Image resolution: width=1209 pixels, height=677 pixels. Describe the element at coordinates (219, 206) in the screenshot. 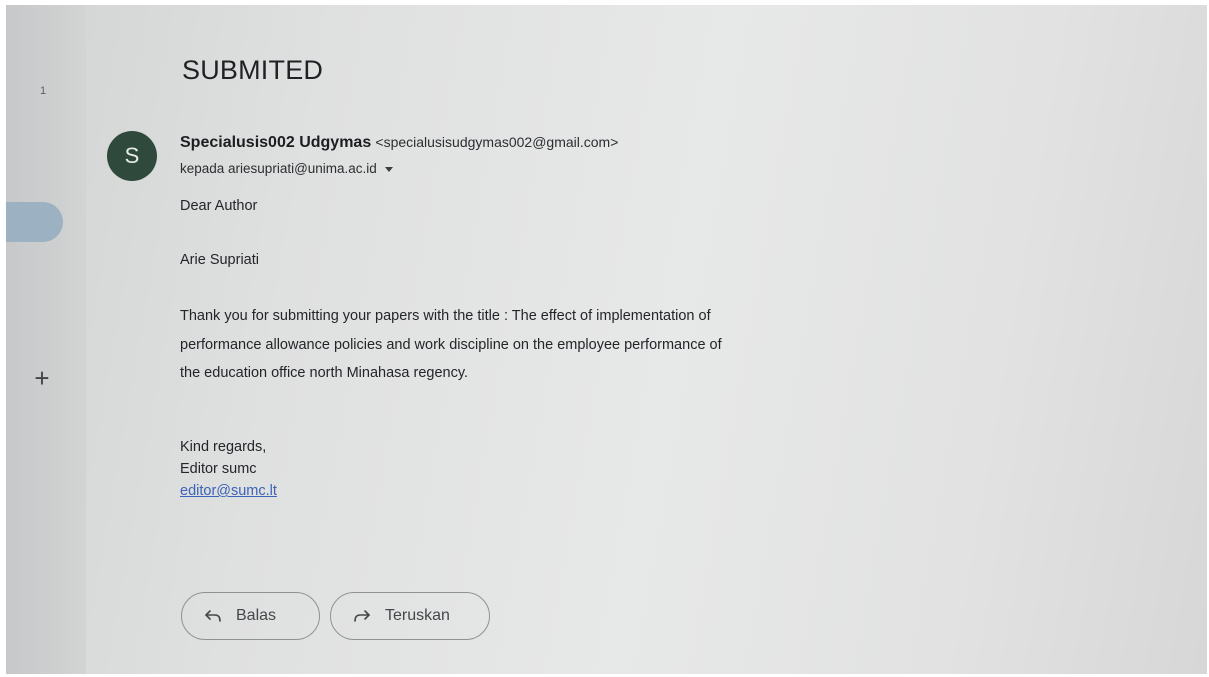

I see `email-greeting: Dear Author` at that location.